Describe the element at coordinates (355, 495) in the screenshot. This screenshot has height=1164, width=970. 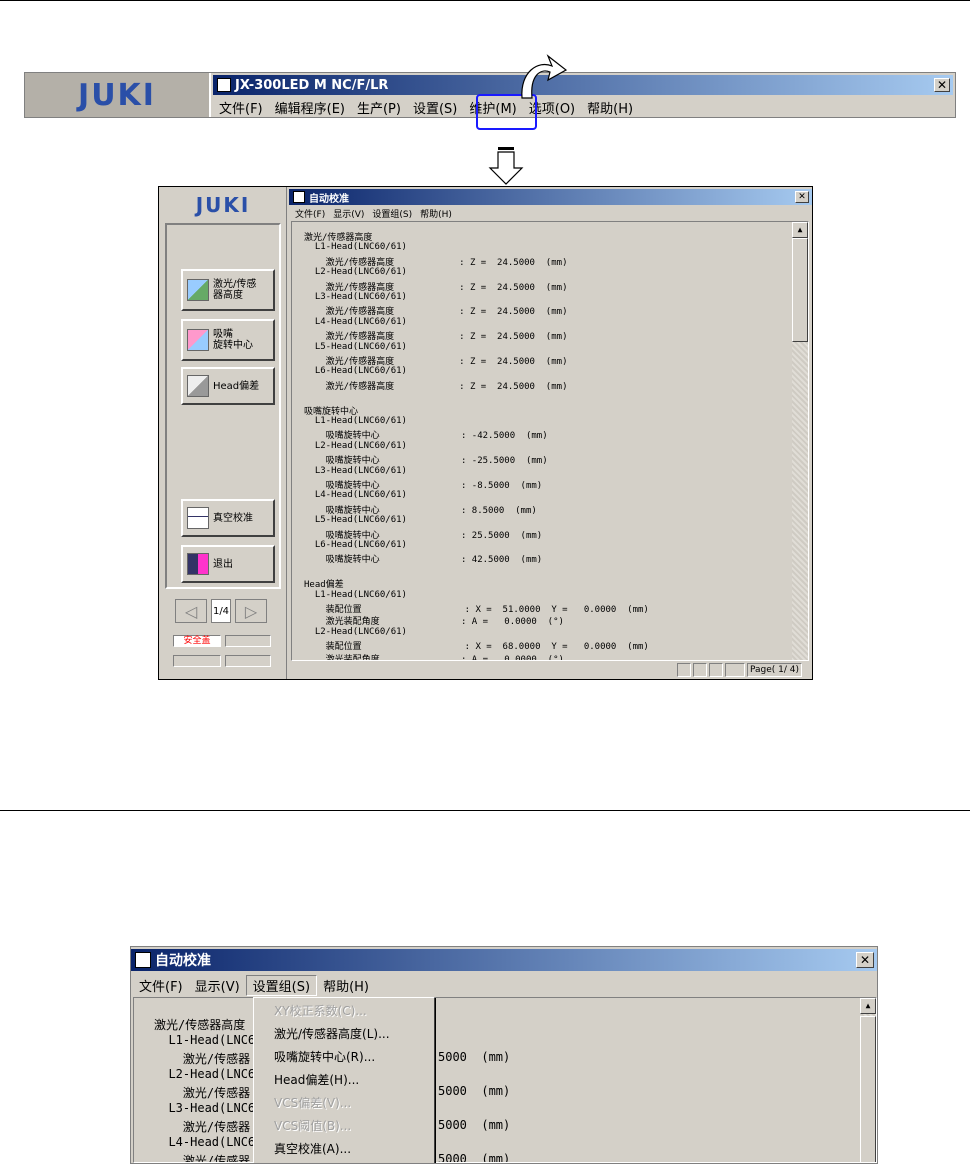
I see `calib-text-line: L4-Head(LNC60/61)` at that location.